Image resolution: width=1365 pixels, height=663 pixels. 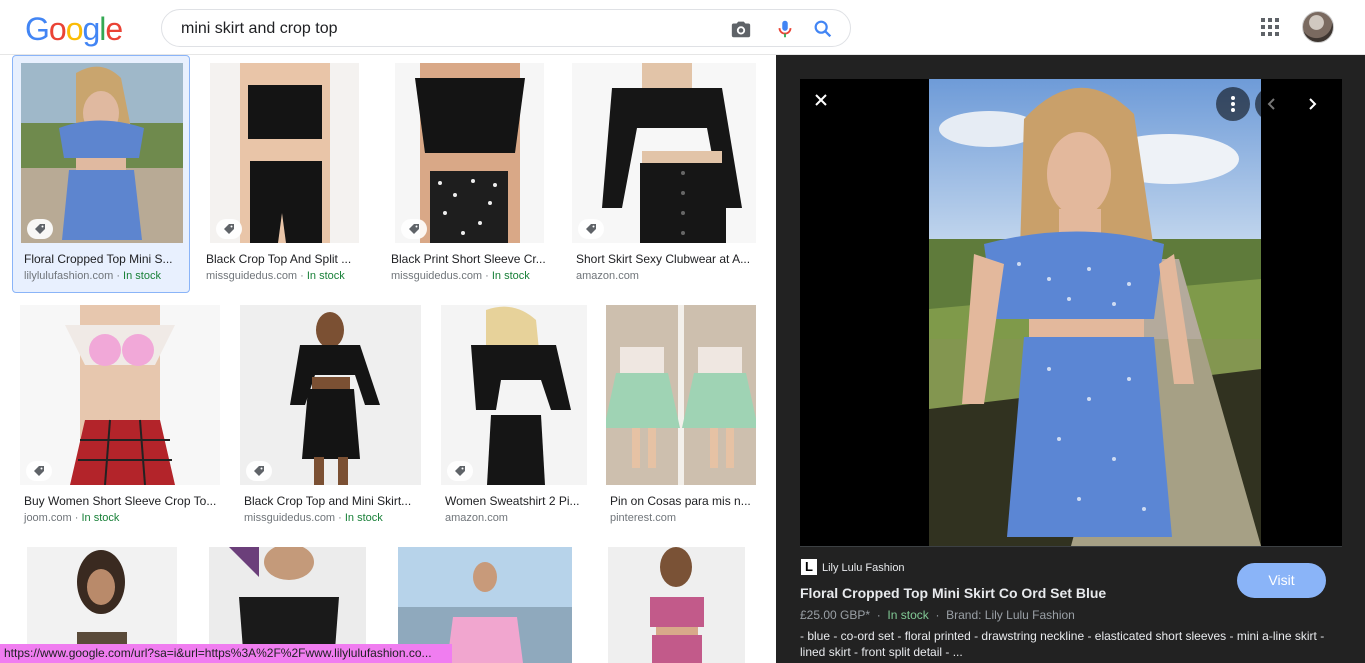 I want to click on stock-status: In stock, so click(x=908, y=615).